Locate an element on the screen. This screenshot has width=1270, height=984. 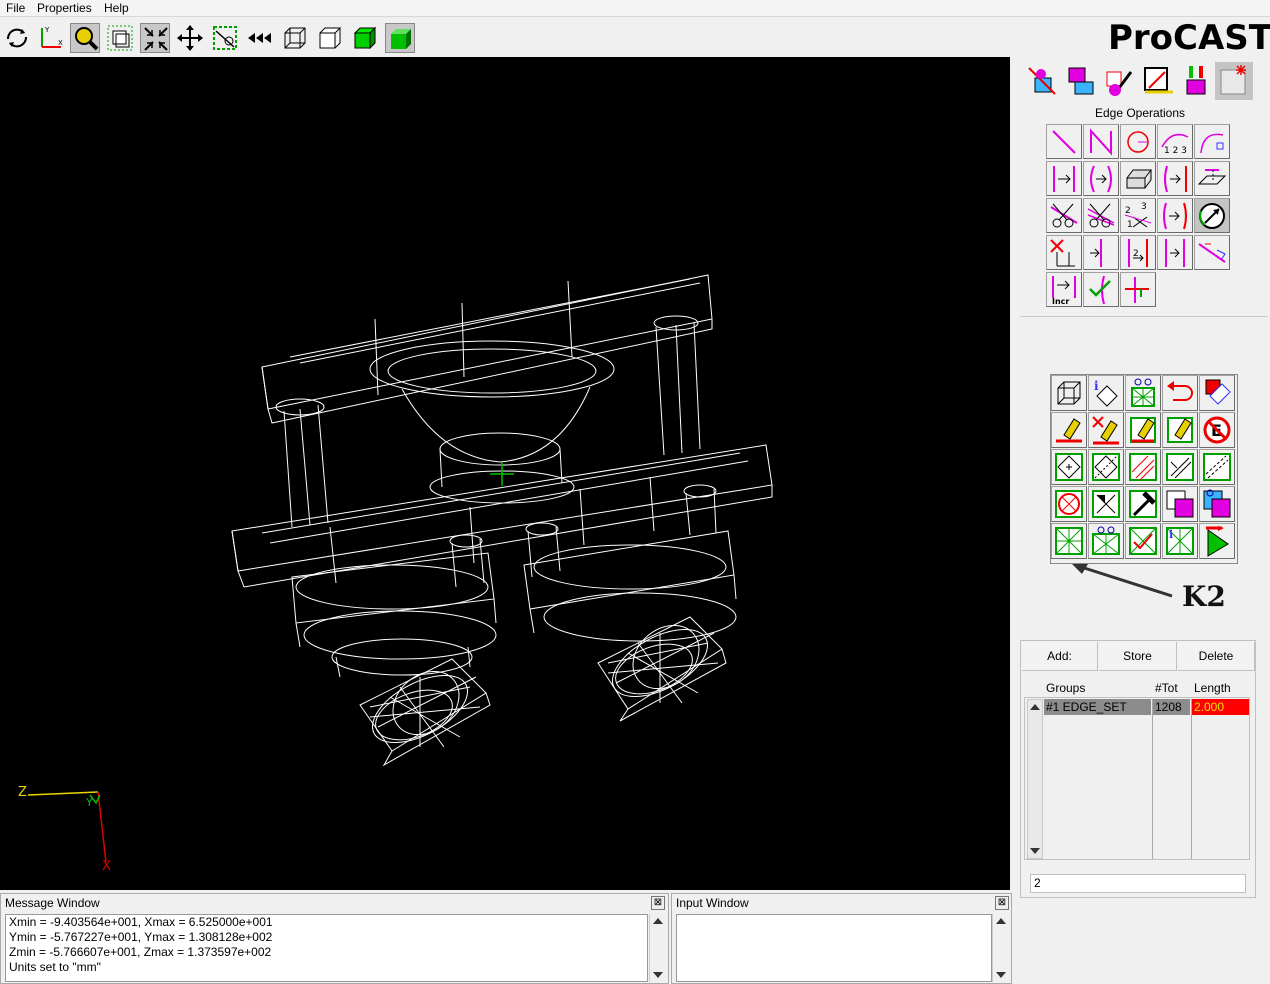
groups-list is located at coordinates (1137, 778).